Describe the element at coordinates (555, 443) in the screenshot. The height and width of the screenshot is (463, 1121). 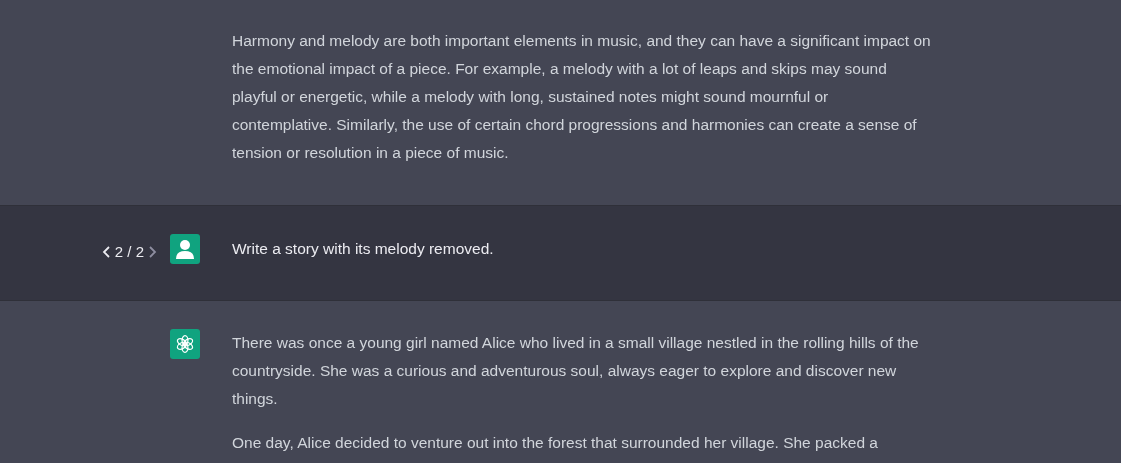
I see `assistant-message: One day, Alice decided to venture out into the forest that surrounded her village. She packed a` at that location.